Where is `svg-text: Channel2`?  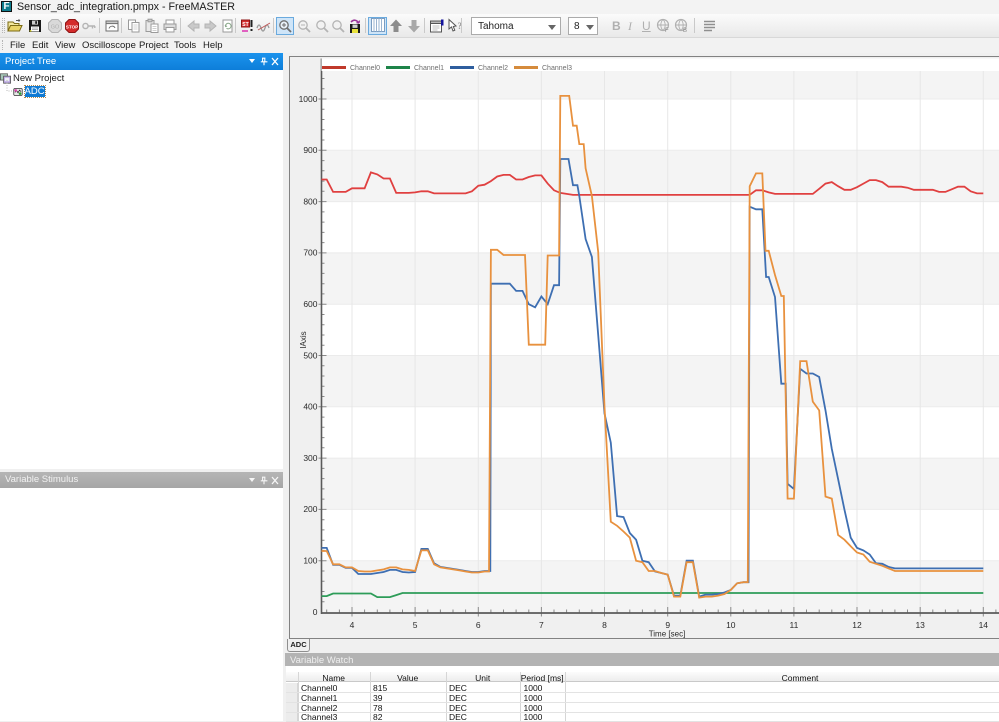 svg-text: Channel2 is located at coordinates (493, 68).